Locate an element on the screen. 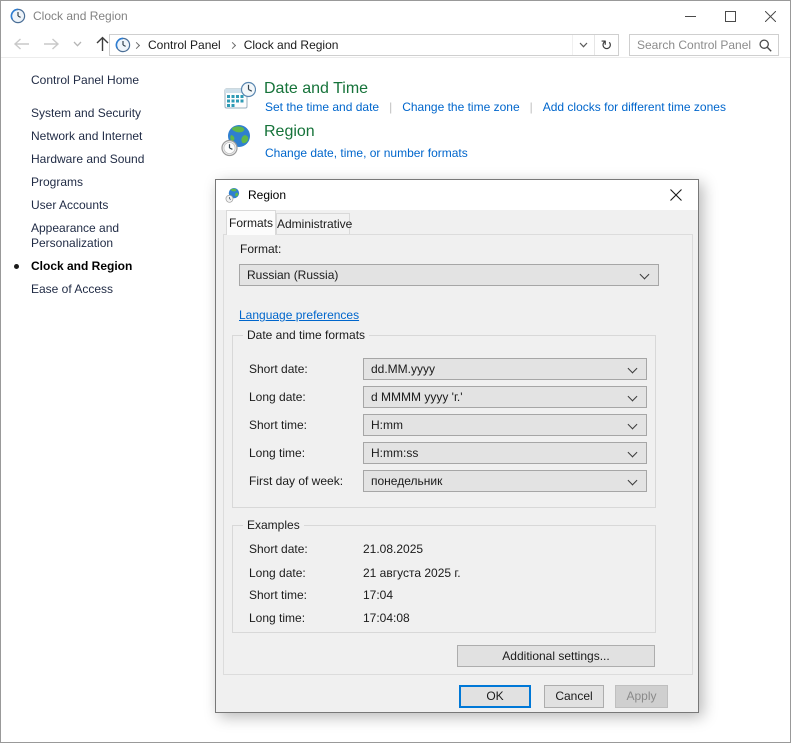 Image resolution: width=791 pixels, height=743 pixels. sidebar-item-appearance-and-personalization: Appearance and Personalization is located at coordinates (110, 236).